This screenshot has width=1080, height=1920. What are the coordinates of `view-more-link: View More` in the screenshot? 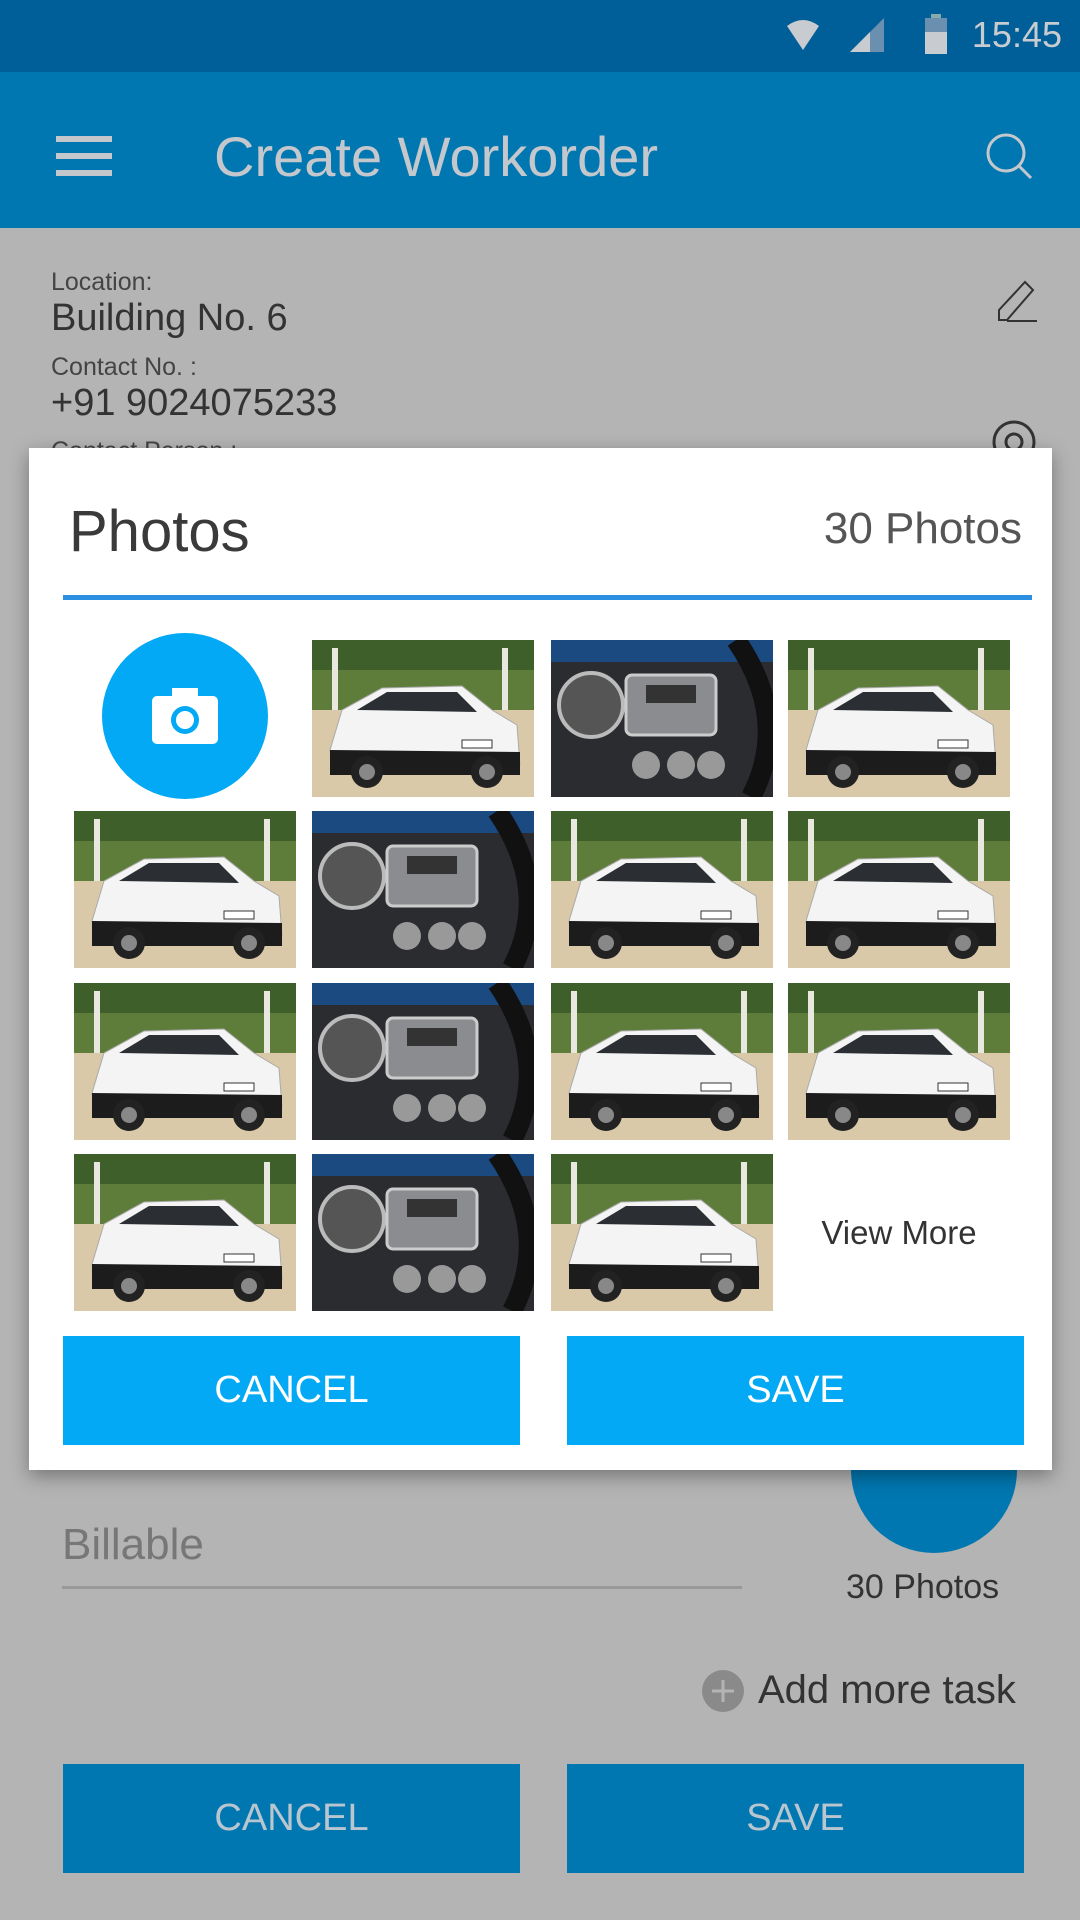 It's located at (899, 1232).